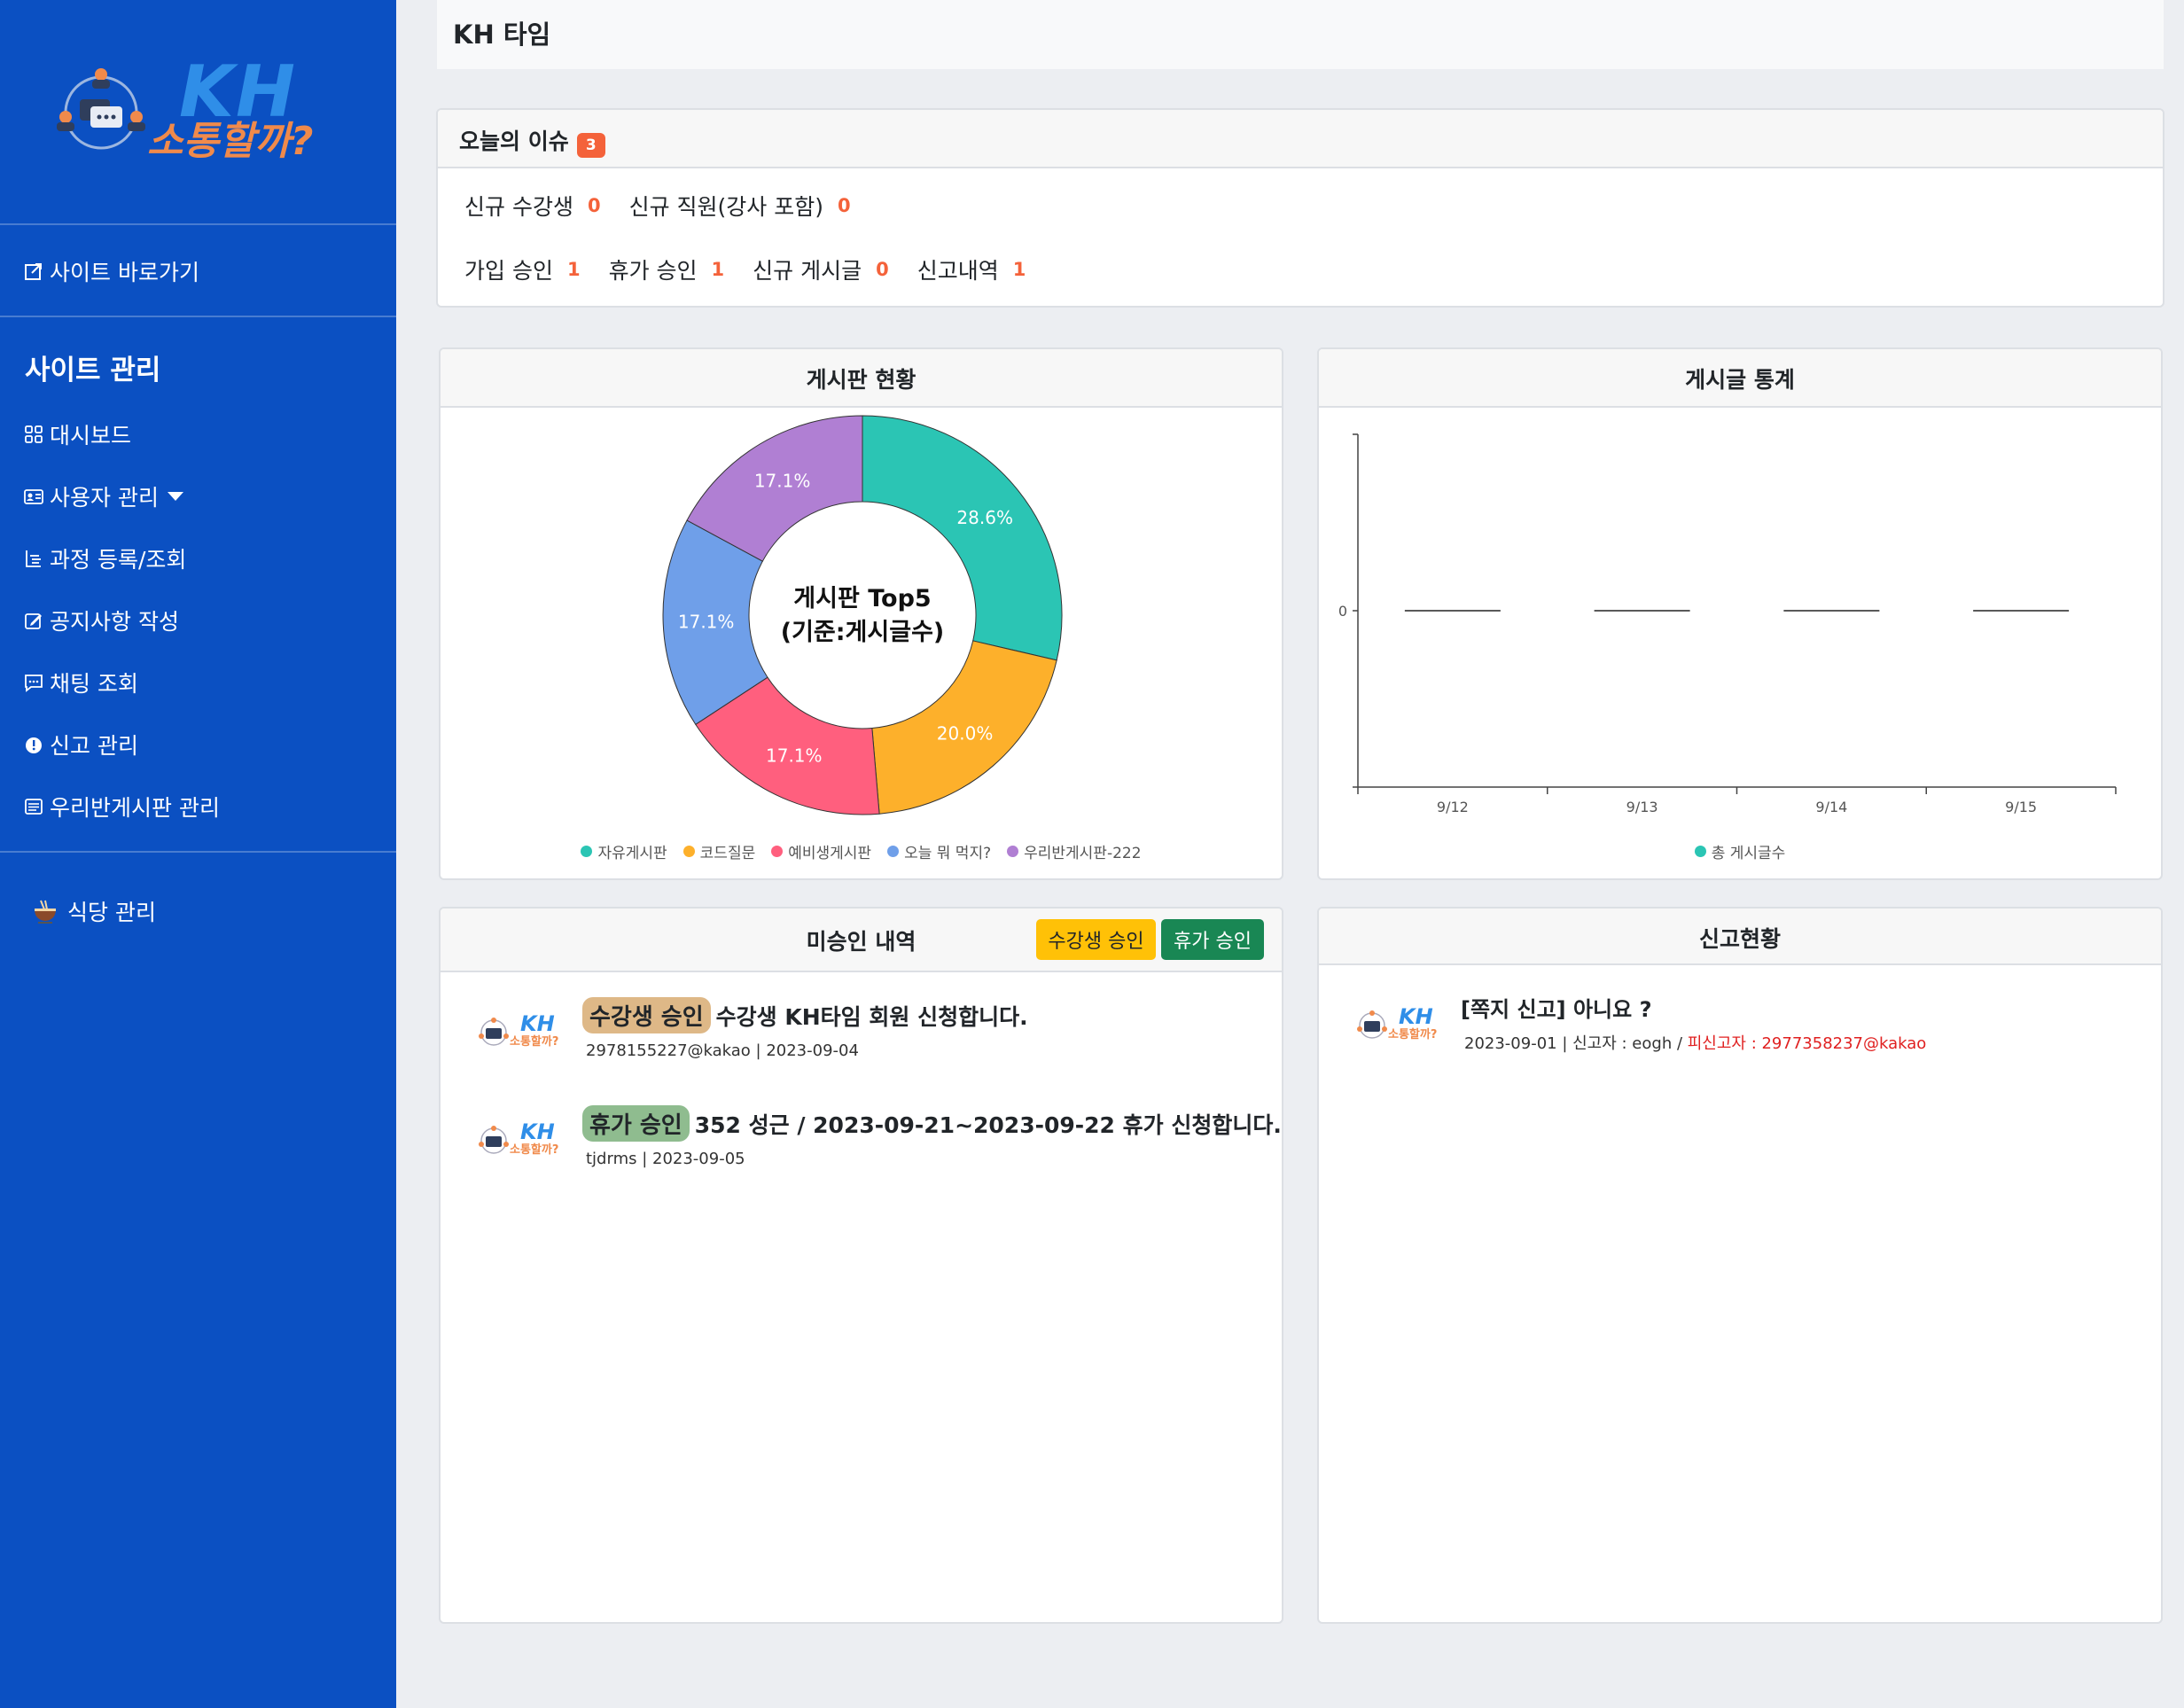 This screenshot has width=2184, height=1708. I want to click on legend-label: 자유게시판, so click(632, 854).